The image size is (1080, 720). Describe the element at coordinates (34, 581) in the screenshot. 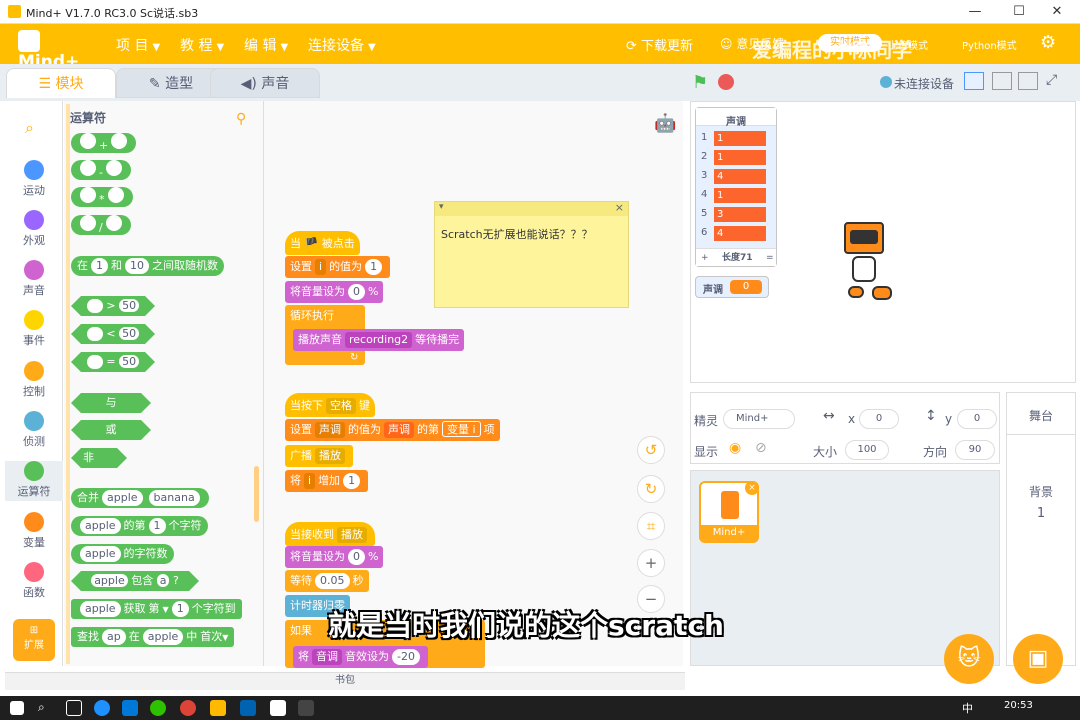

I see `category-functions: 函数` at that location.